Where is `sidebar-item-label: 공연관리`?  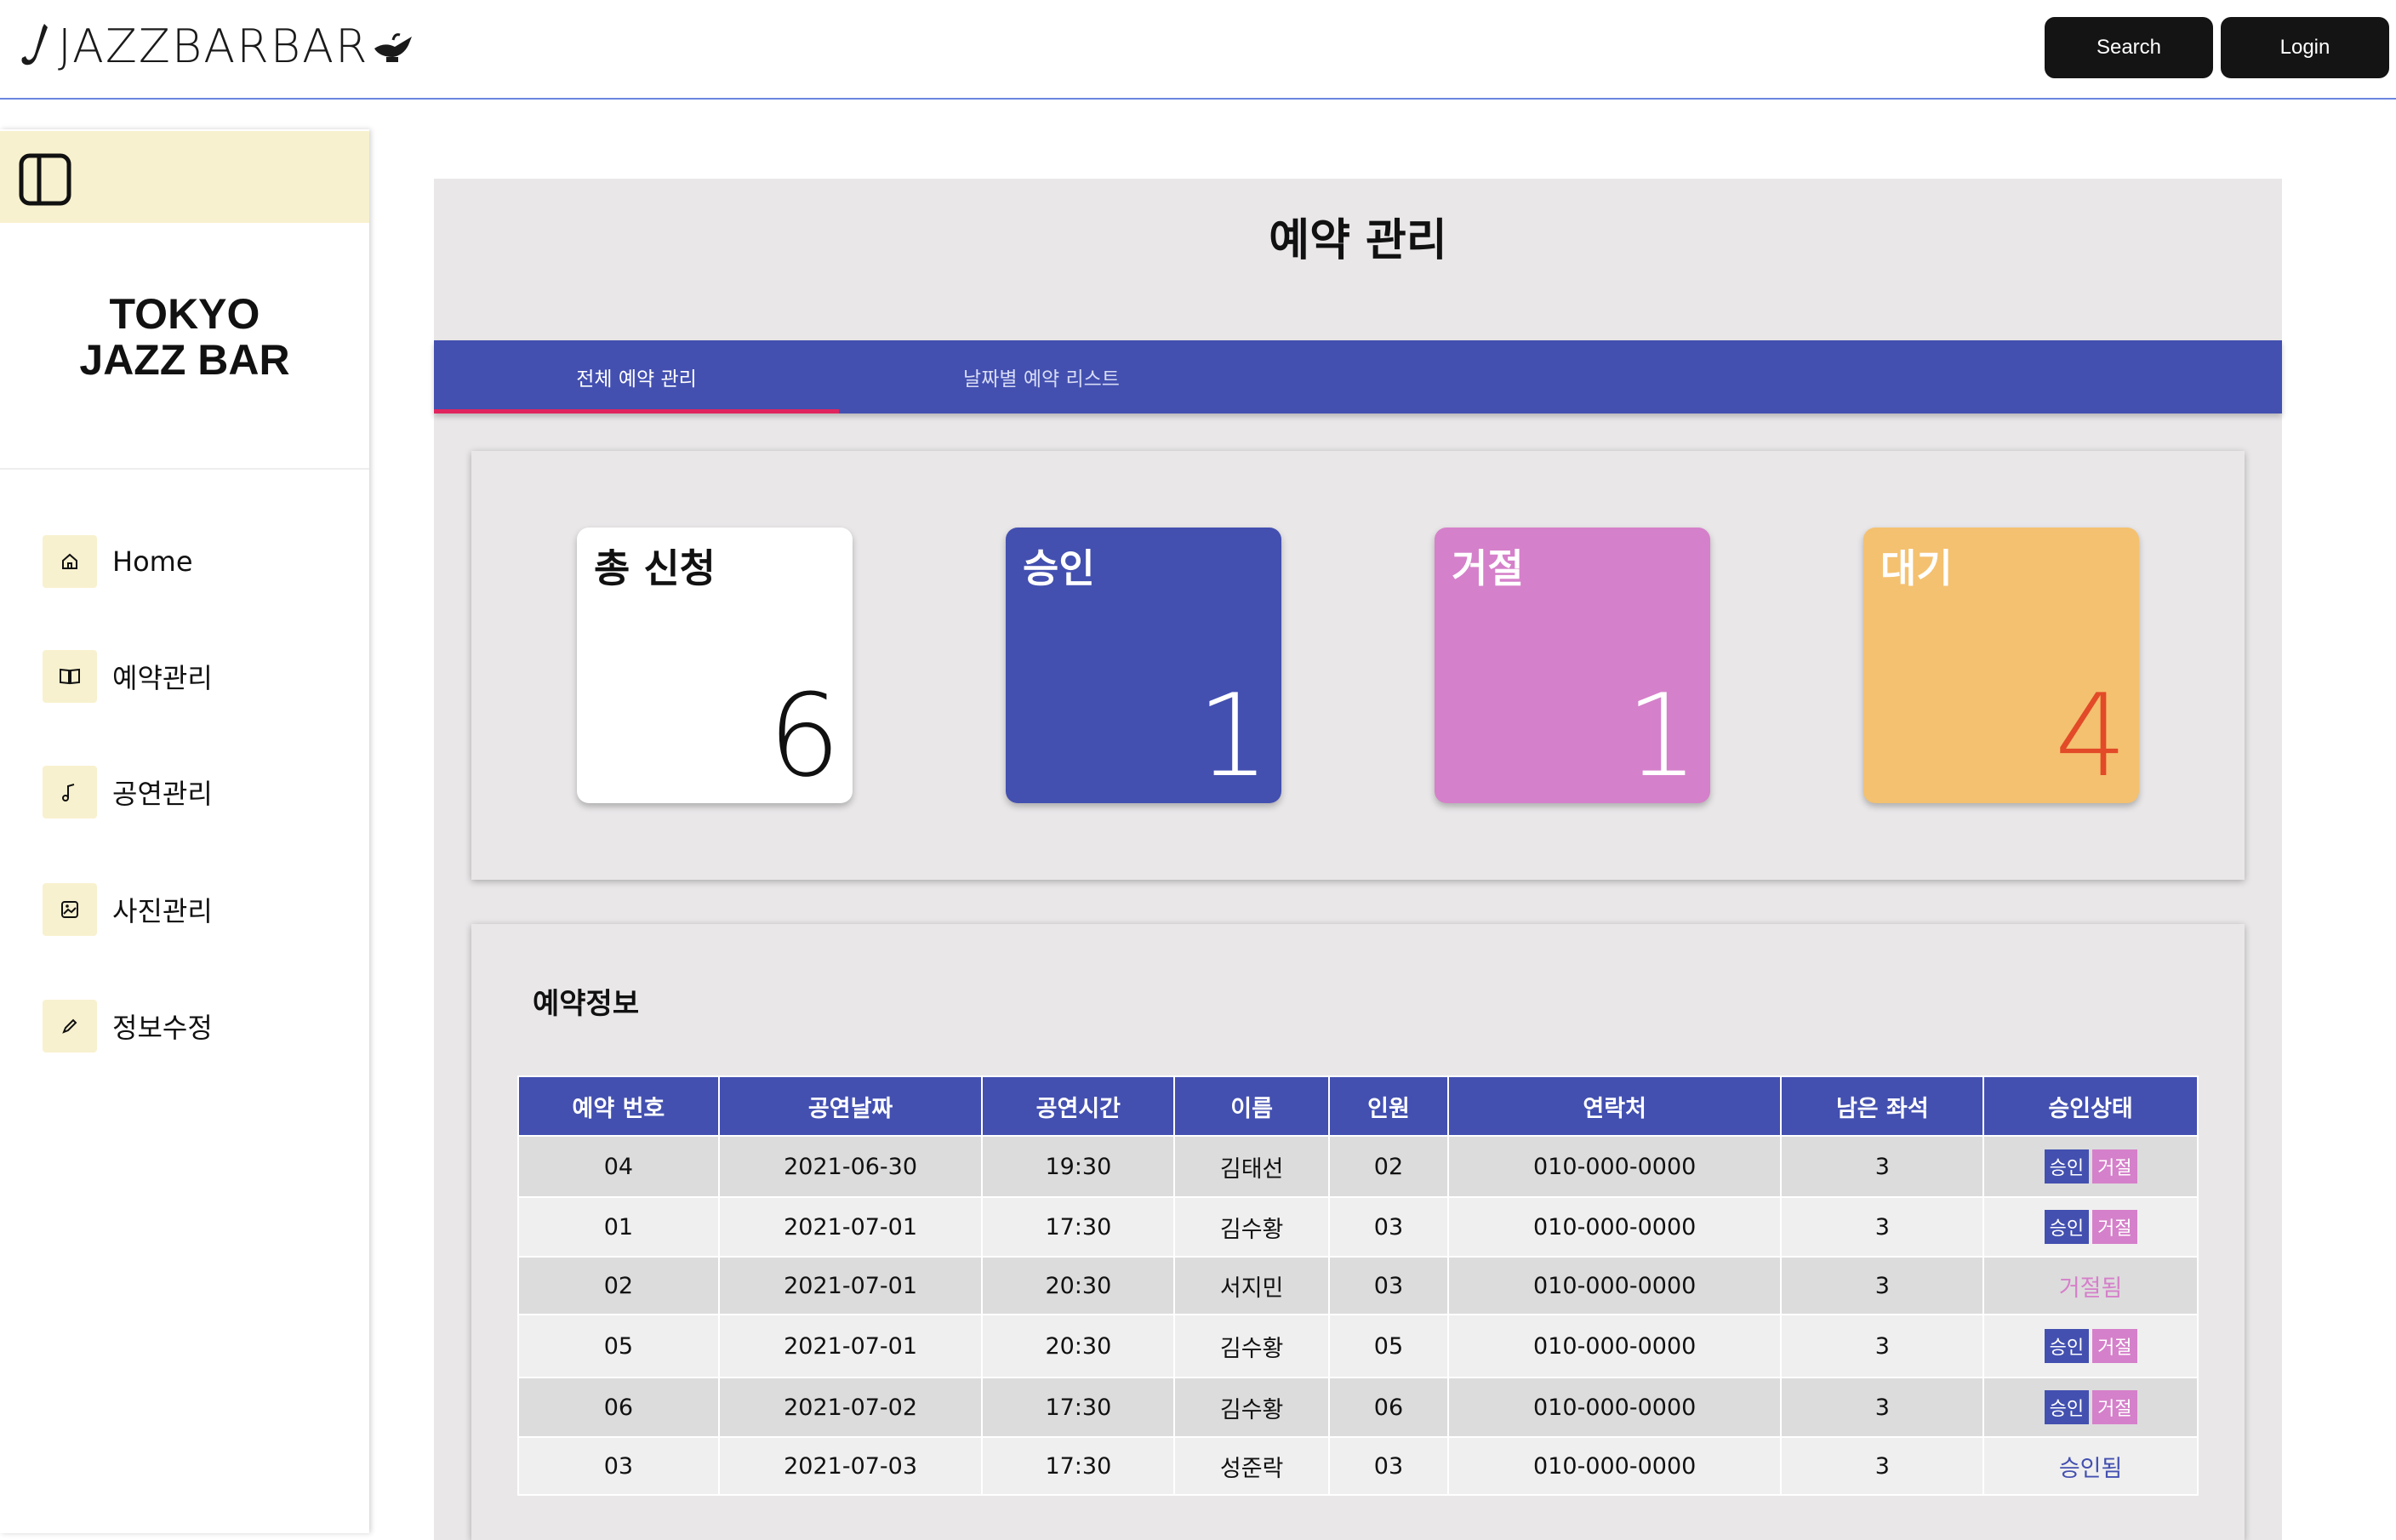 sidebar-item-label: 공연관리 is located at coordinates (162, 794).